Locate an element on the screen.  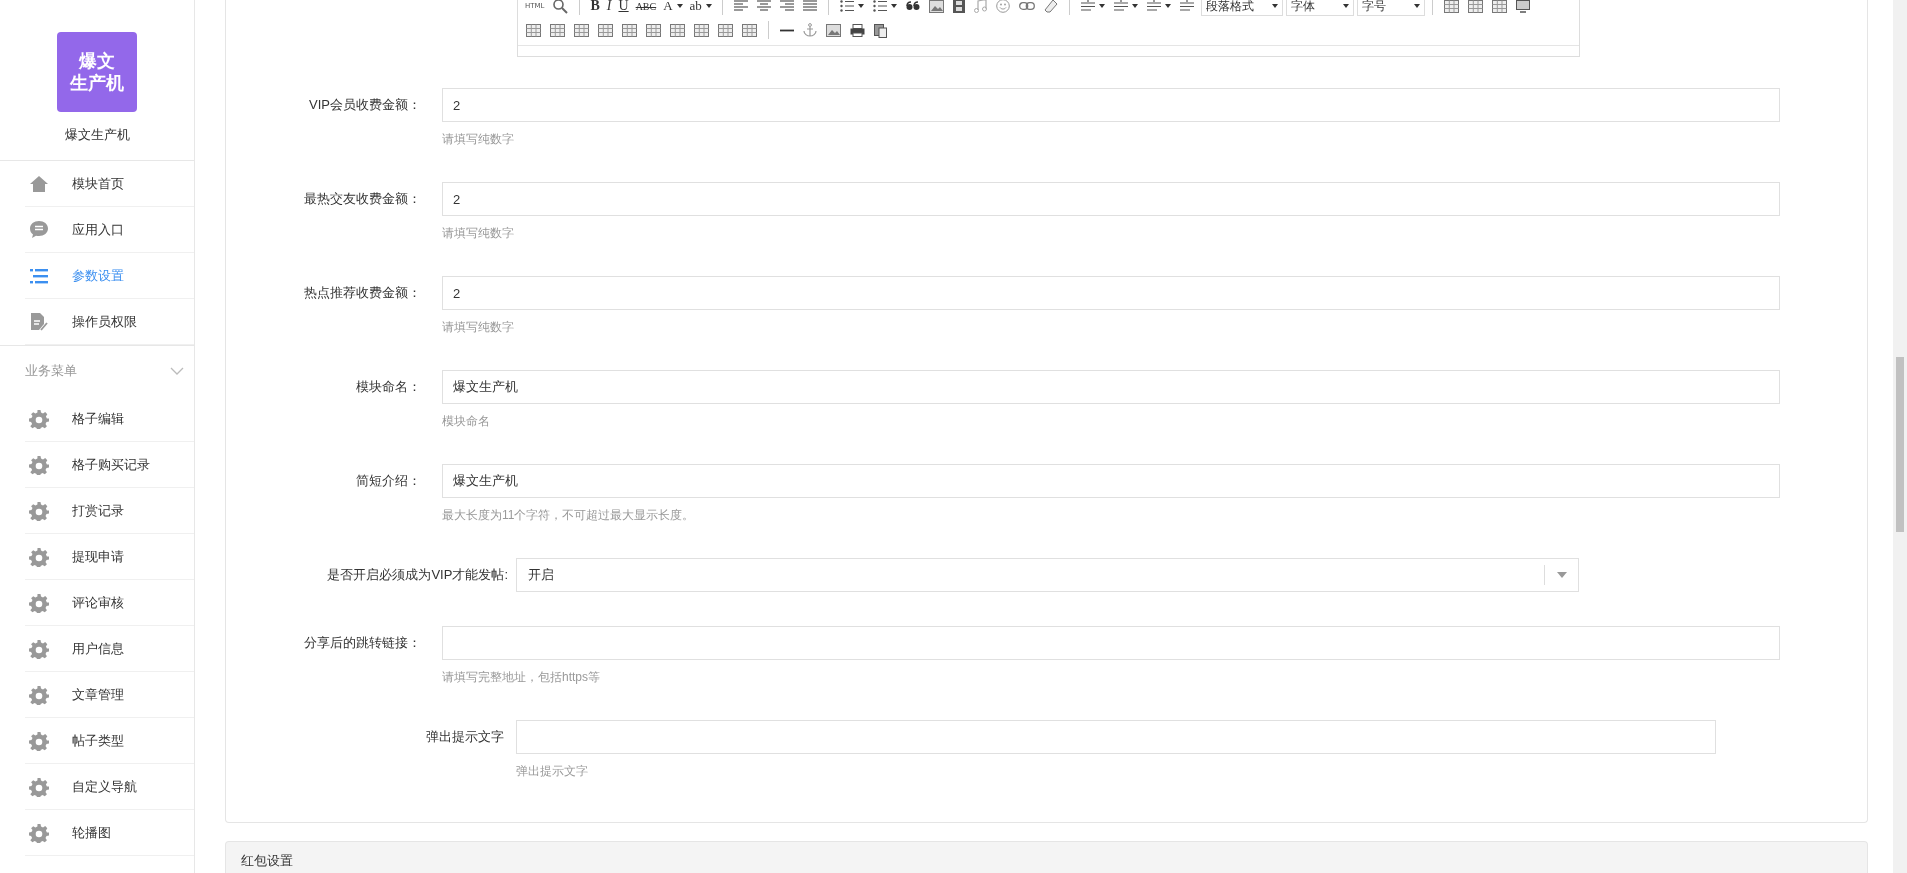
nav-item: 模块首页 is located at coordinates (109, 184).